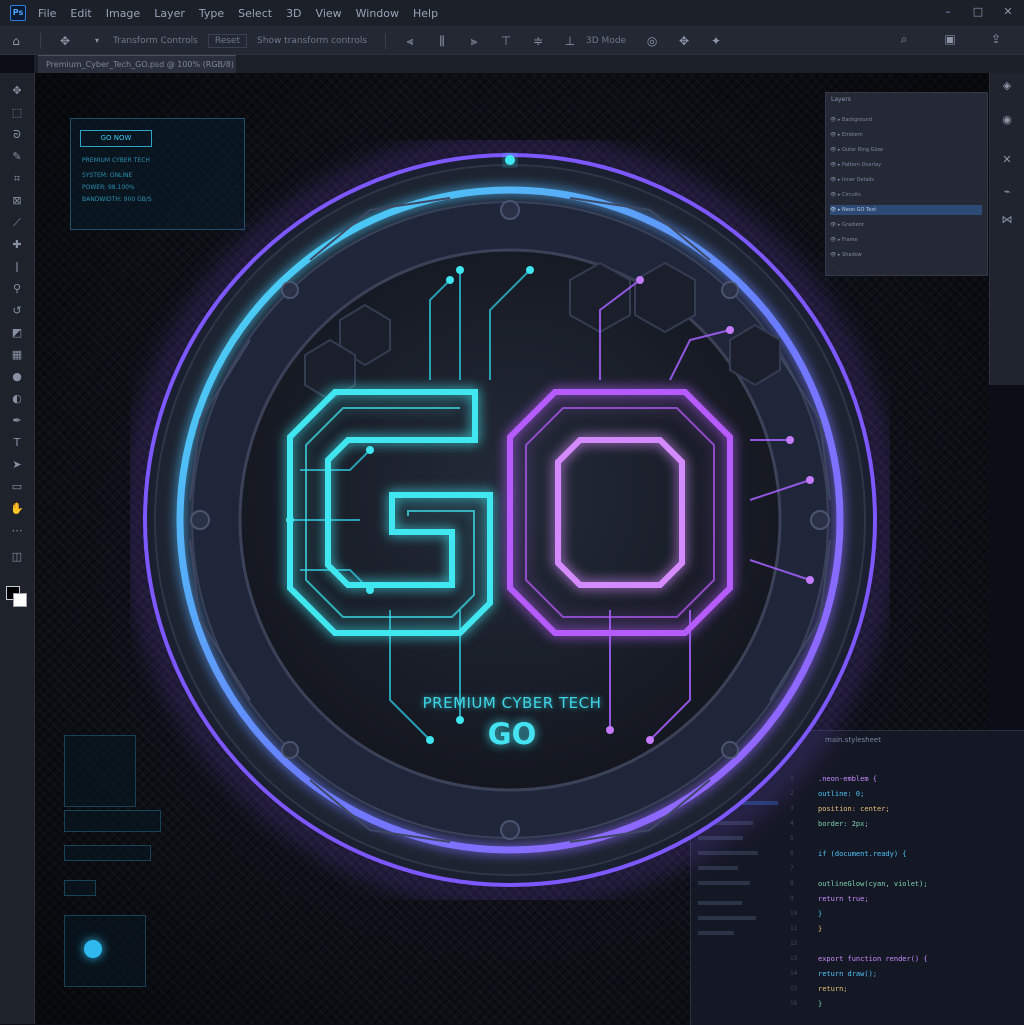 This screenshot has height=1025, width=1024. What do you see at coordinates (948, 12) in the screenshot?
I see `minimize-icon: –` at bounding box center [948, 12].